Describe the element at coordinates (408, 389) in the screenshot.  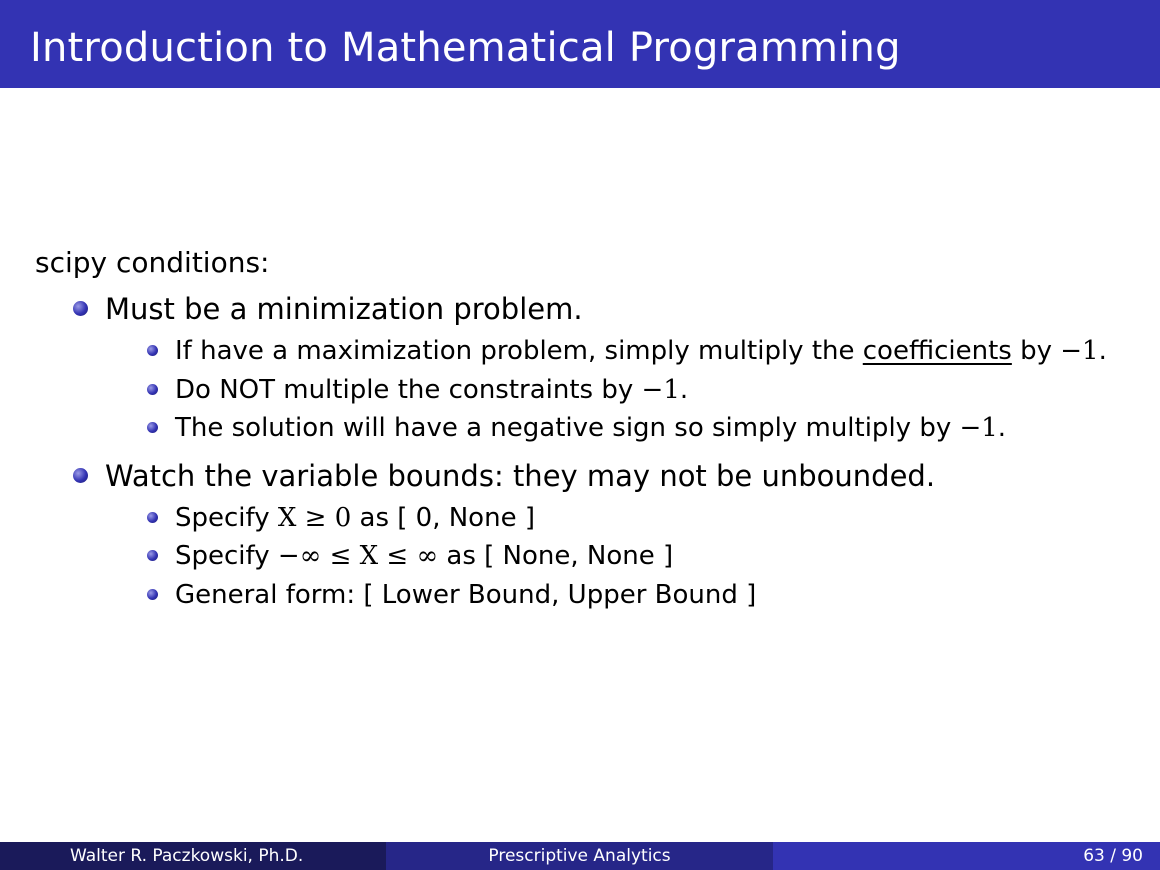
I see `subbullet-text: Do NOT multiple the constraints by` at that location.